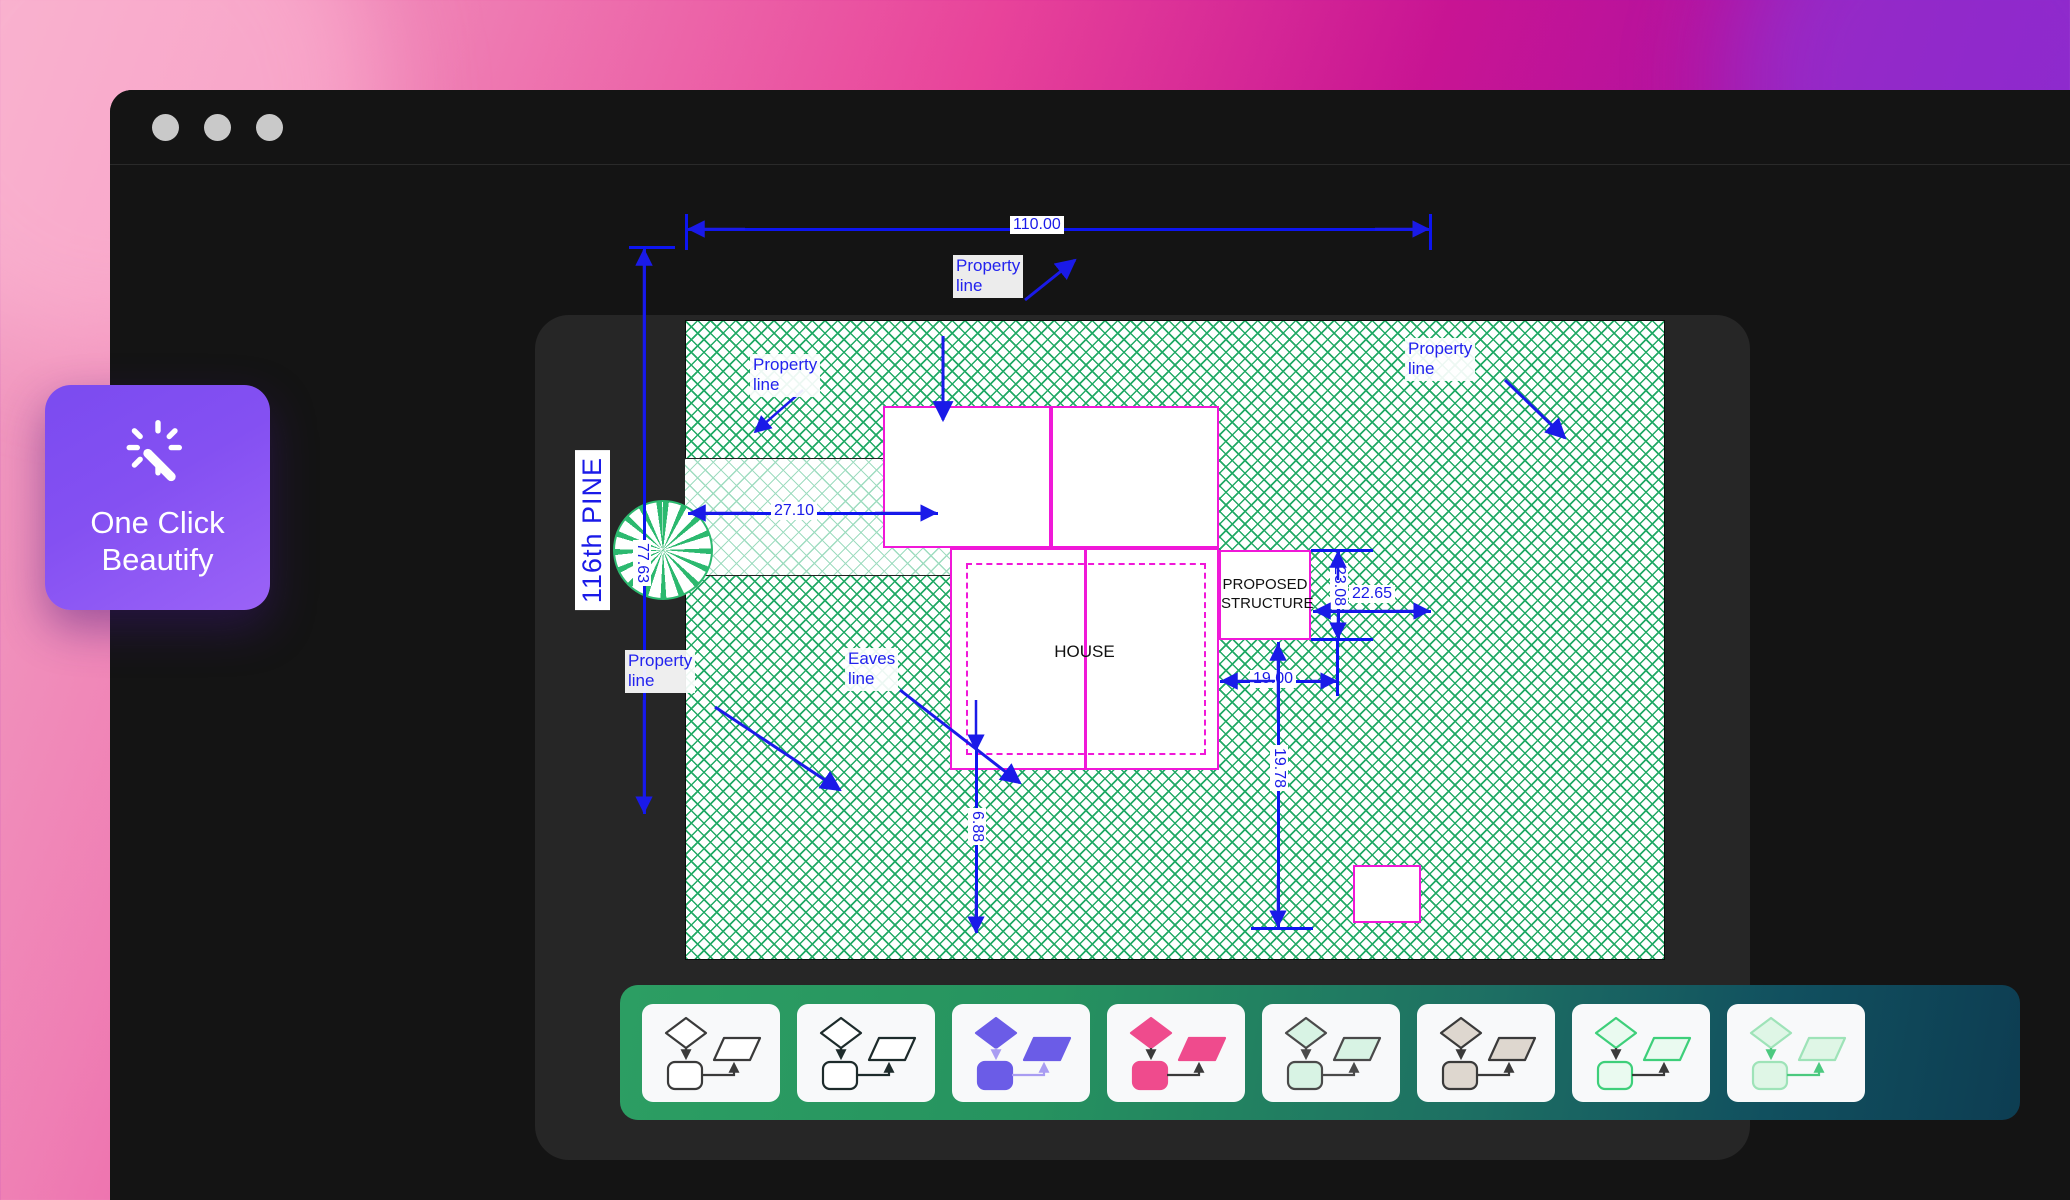 This screenshot has height=1200, width=2070. I want to click on style-thumbnail-sand, so click(1486, 1052).